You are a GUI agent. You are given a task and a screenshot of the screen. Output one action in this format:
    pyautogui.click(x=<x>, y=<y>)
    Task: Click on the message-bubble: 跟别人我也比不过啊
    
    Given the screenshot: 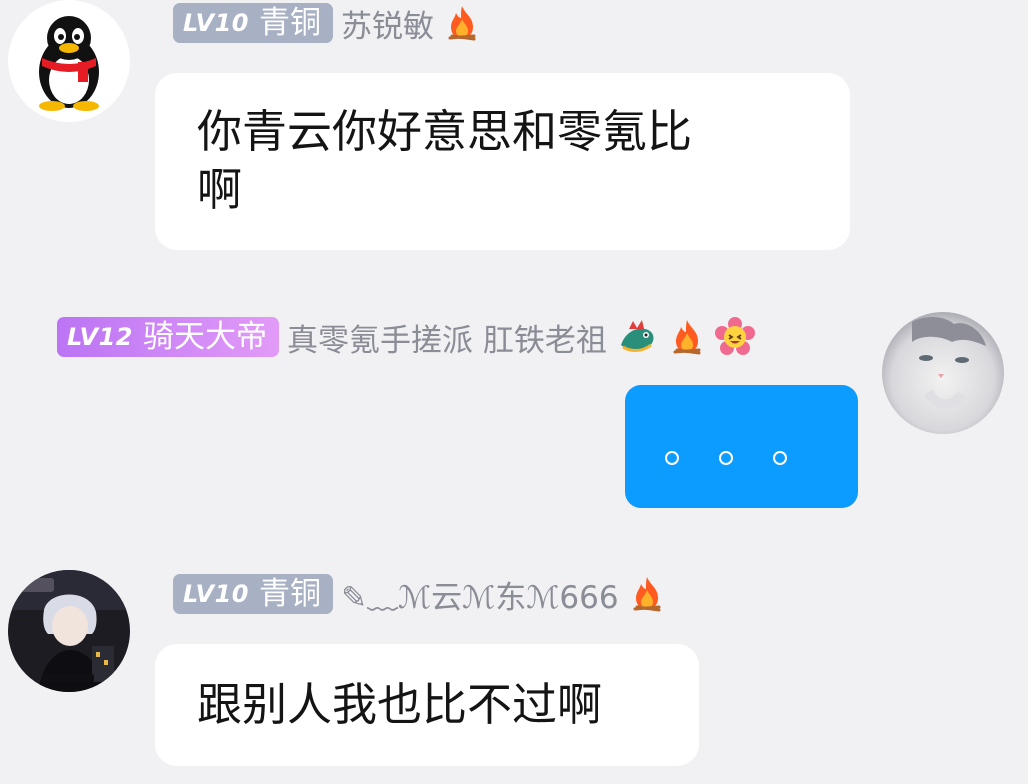 What is the action you would take?
    pyautogui.click(x=427, y=705)
    